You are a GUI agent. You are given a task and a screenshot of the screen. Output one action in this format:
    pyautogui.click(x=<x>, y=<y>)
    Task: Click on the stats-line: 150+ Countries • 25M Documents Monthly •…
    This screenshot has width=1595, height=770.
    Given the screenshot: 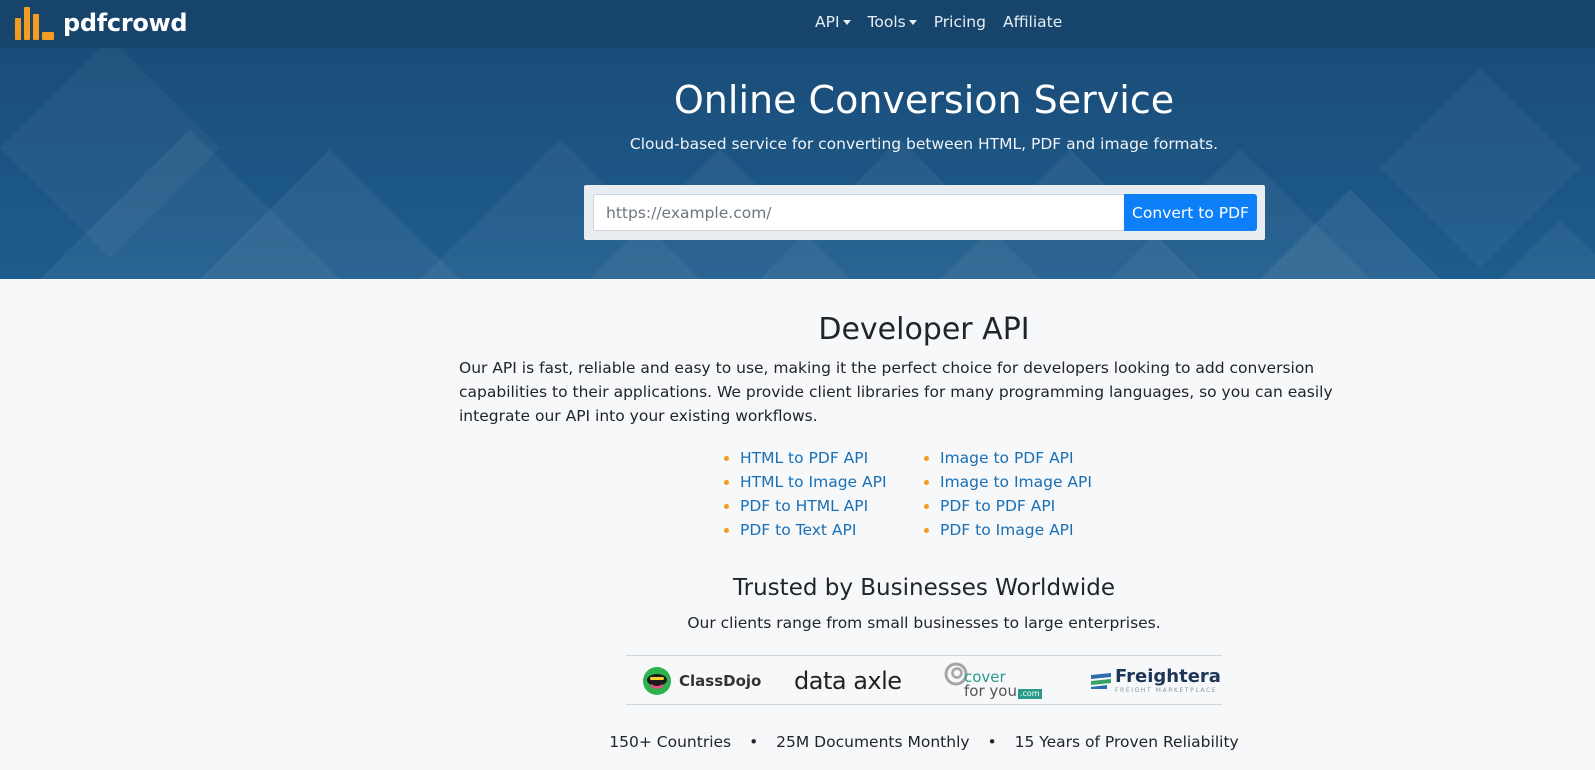 What is the action you would take?
    pyautogui.click(x=797, y=742)
    